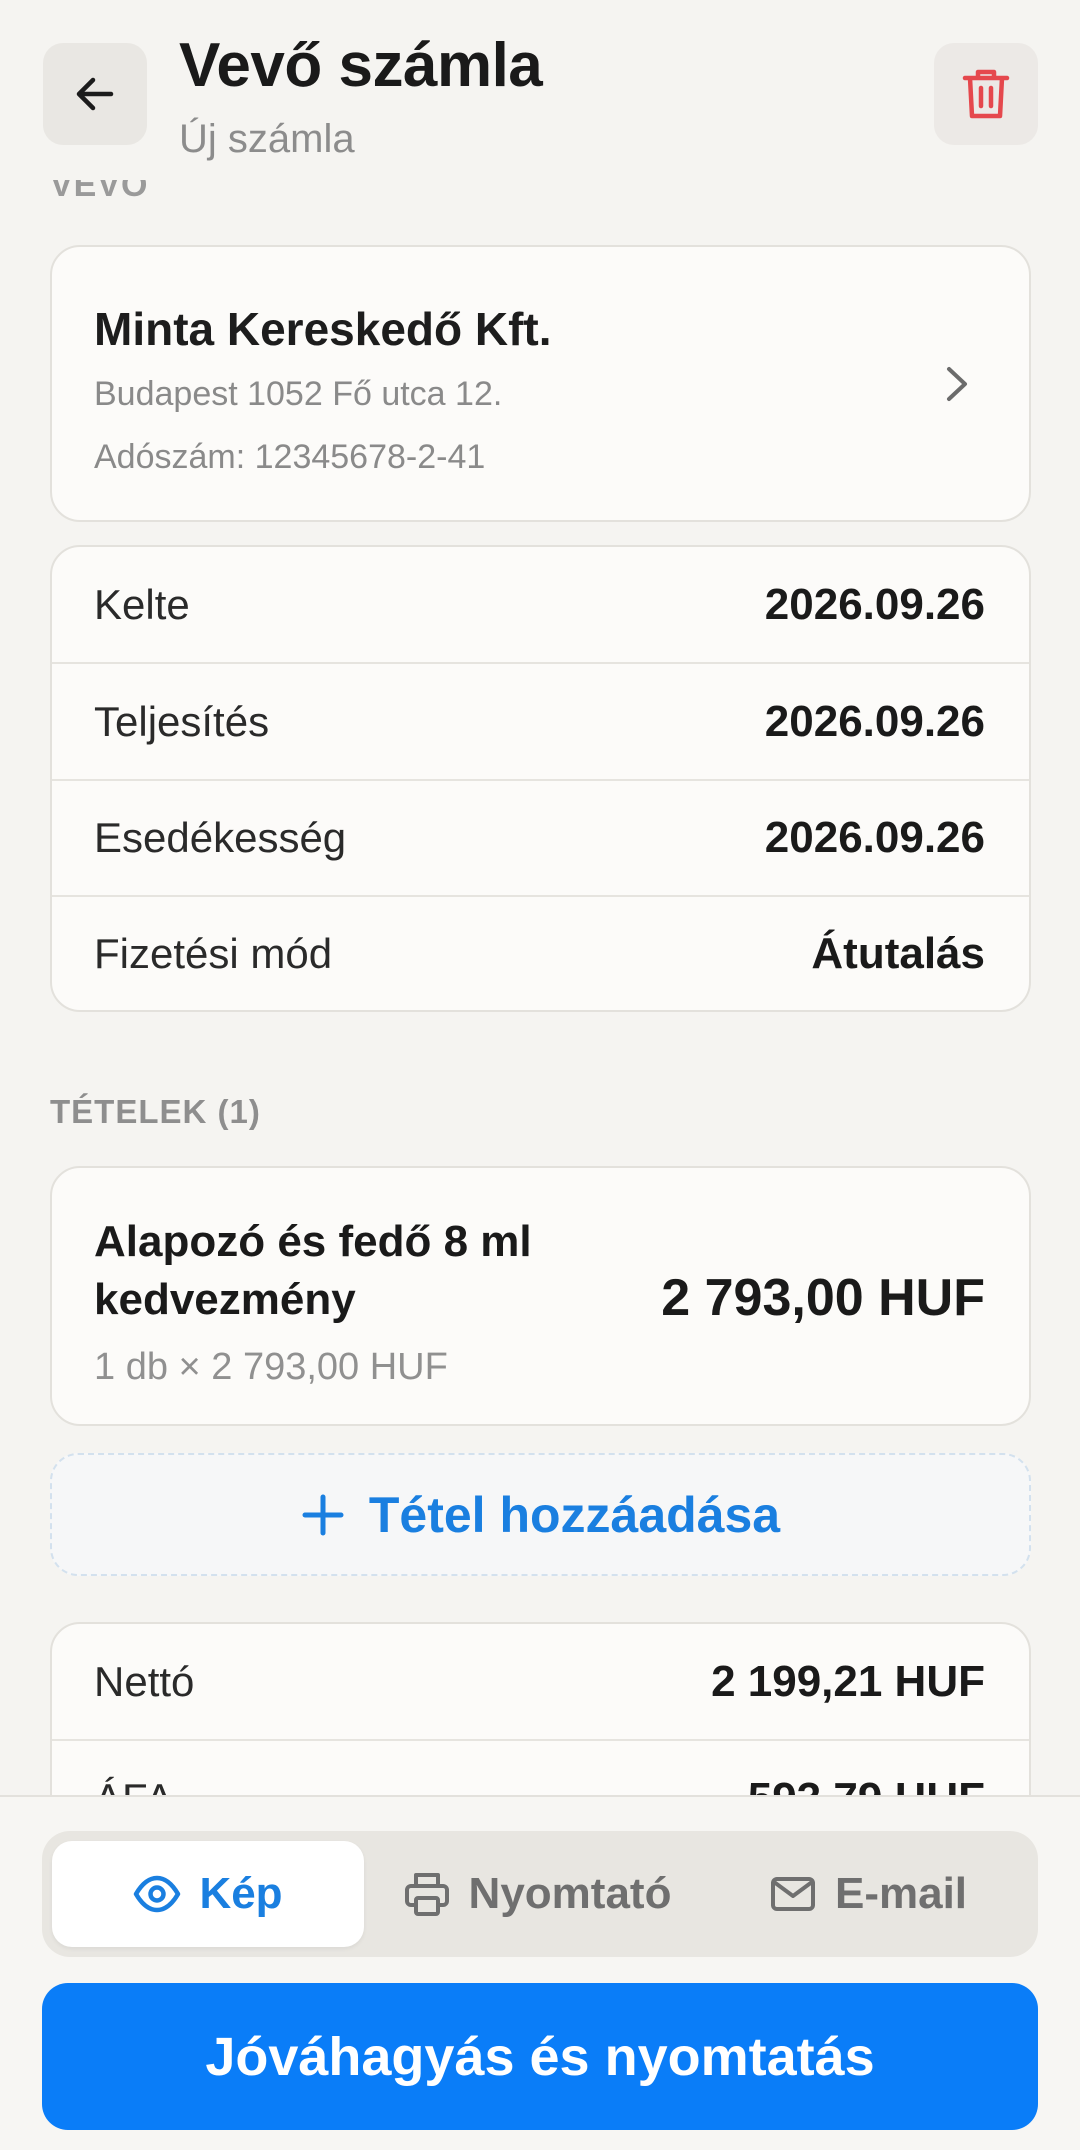 Image resolution: width=1080 pixels, height=2150 pixels. I want to click on app-header: Vevő számla Új számla, so click(540, 90).